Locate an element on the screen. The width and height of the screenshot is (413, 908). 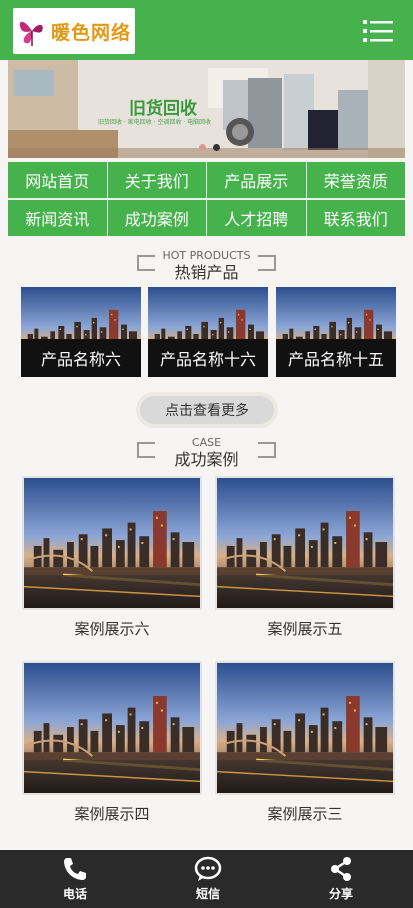
case-name: 案例展示四 is located at coordinates (112, 813).